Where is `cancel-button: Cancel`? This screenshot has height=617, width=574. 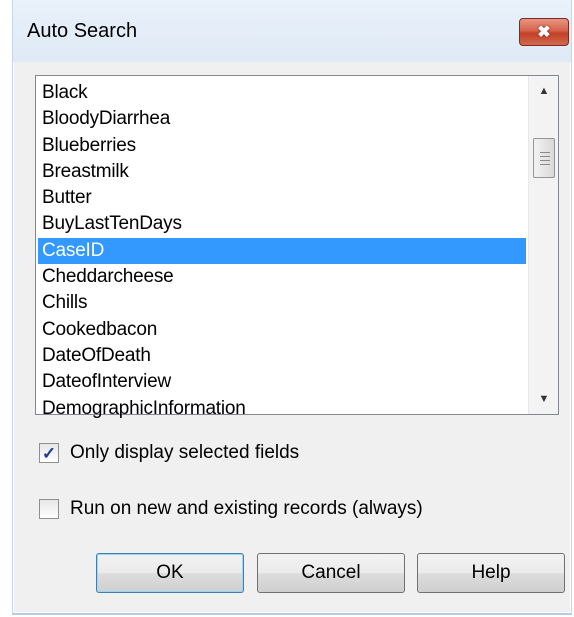
cancel-button: Cancel is located at coordinates (331, 573).